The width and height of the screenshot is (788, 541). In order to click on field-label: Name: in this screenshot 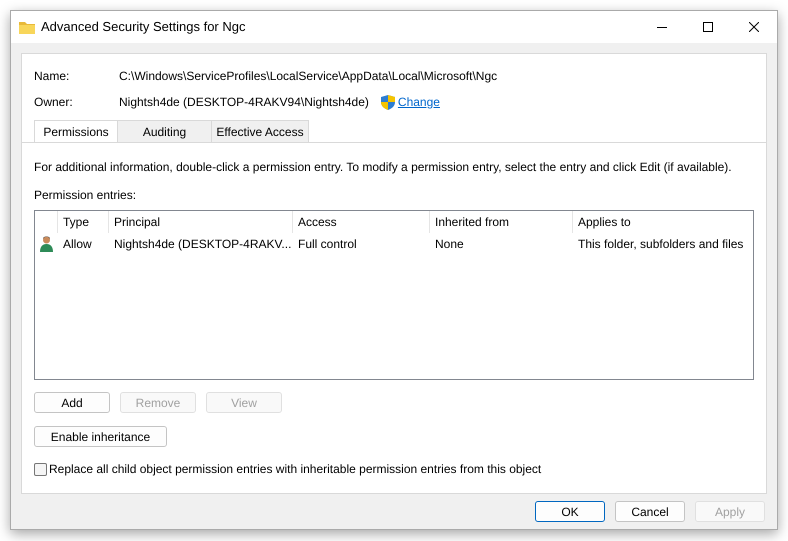, I will do `click(52, 76)`.